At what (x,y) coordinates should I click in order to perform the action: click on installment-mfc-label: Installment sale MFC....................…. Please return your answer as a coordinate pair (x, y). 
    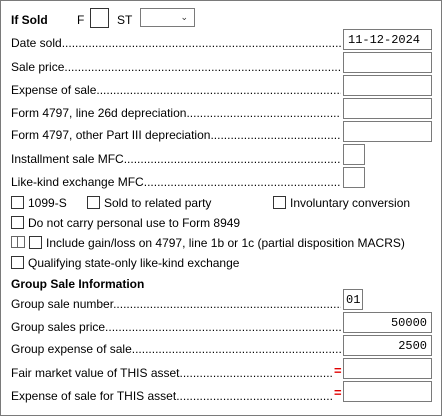
    Looking at the image, I should click on (176, 159).